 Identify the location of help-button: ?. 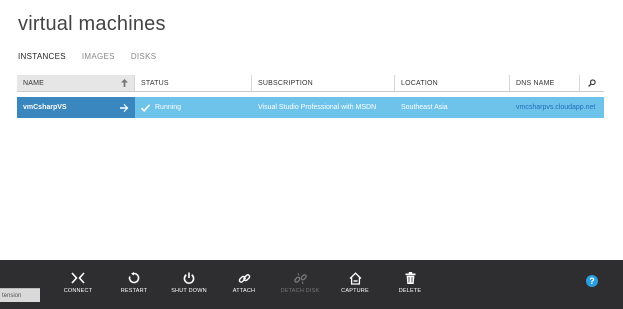
(592, 281).